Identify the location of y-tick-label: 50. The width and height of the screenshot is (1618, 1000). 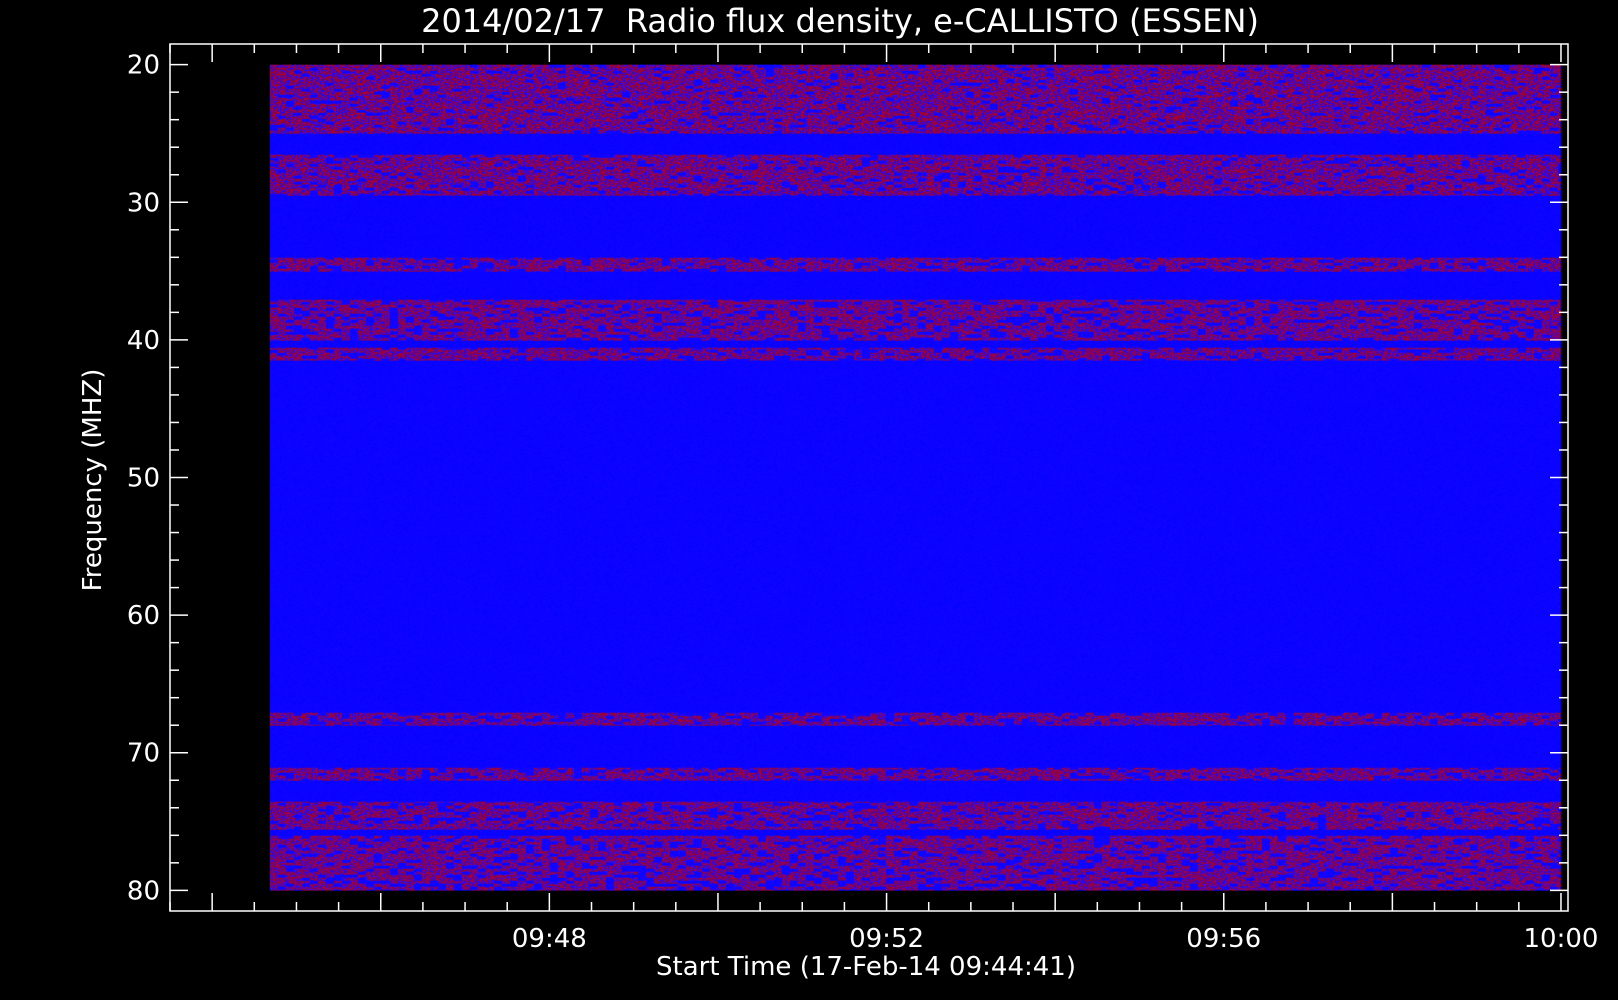
(143, 479).